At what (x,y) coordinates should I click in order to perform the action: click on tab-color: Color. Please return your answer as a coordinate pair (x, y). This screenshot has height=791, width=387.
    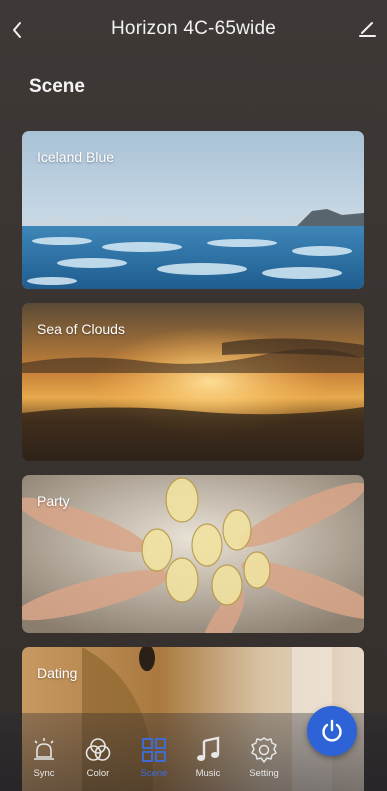
    Looking at the image, I should click on (98, 763).